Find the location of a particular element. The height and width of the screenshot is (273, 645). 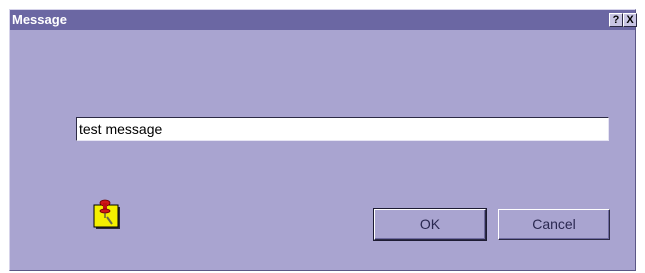

dialog-title: Message is located at coordinates (39, 19).